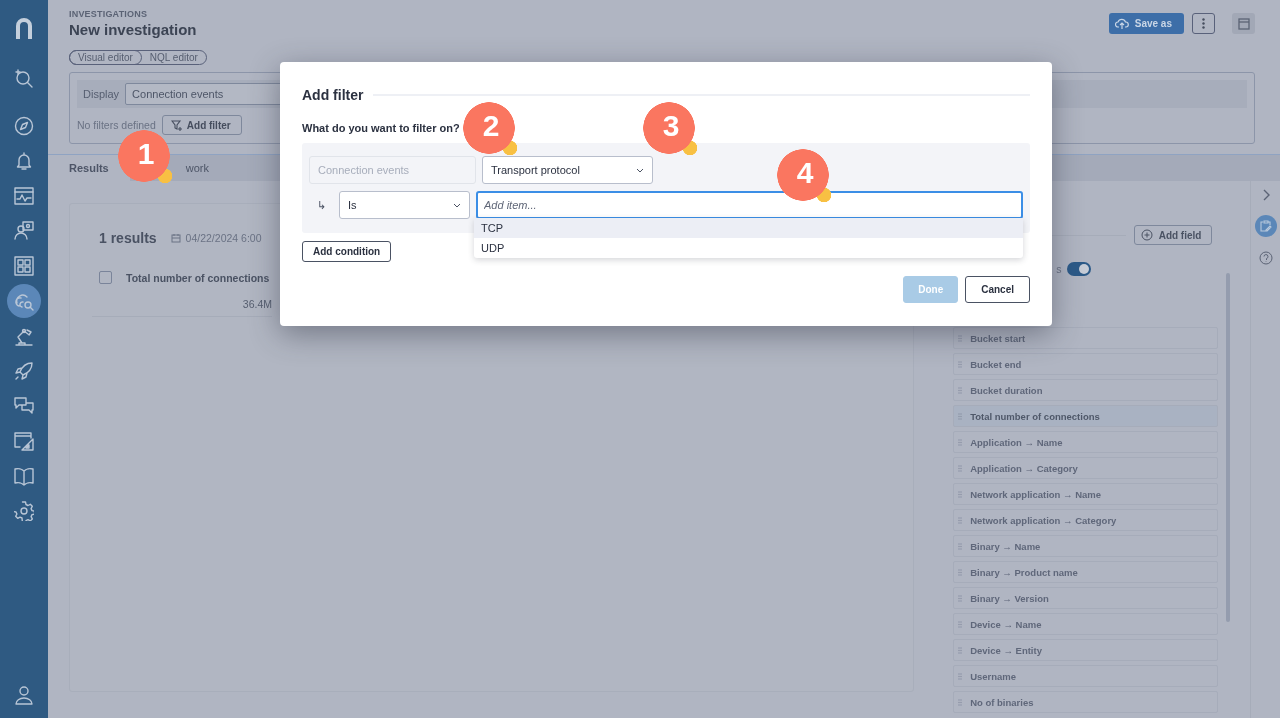  What do you see at coordinates (1086, 468) in the screenshot?
I see `field-item: Application → Category` at bounding box center [1086, 468].